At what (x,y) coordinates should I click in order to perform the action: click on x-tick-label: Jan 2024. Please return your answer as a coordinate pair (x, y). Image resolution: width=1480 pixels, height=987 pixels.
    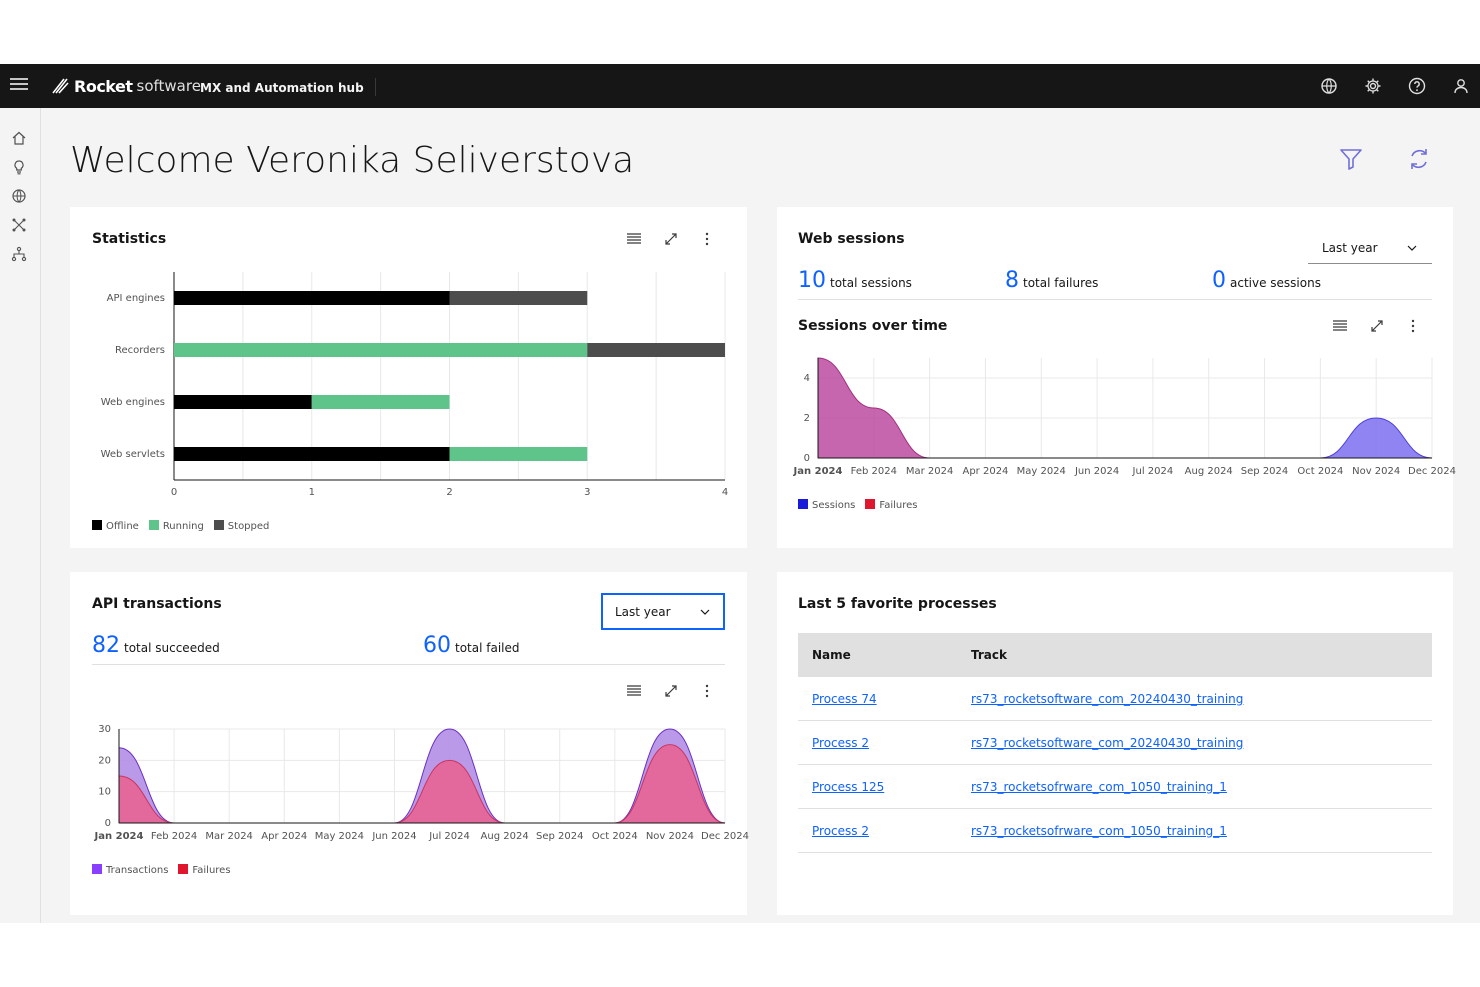
    Looking at the image, I should click on (119, 836).